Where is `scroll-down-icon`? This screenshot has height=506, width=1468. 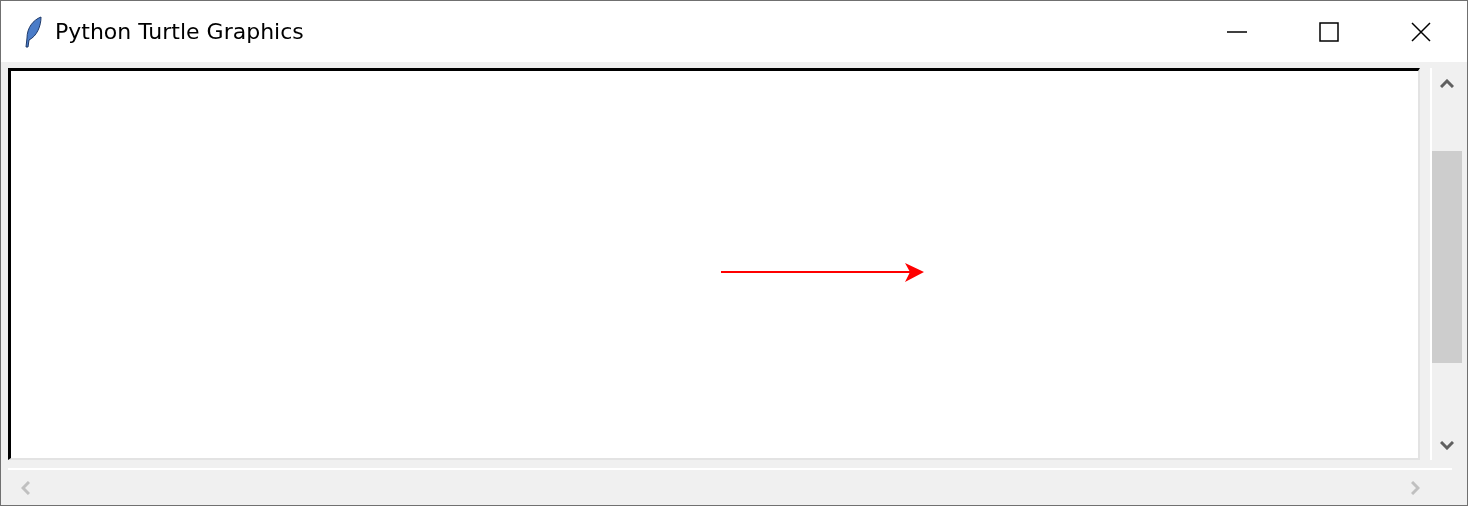 scroll-down-icon is located at coordinates (1447, 445).